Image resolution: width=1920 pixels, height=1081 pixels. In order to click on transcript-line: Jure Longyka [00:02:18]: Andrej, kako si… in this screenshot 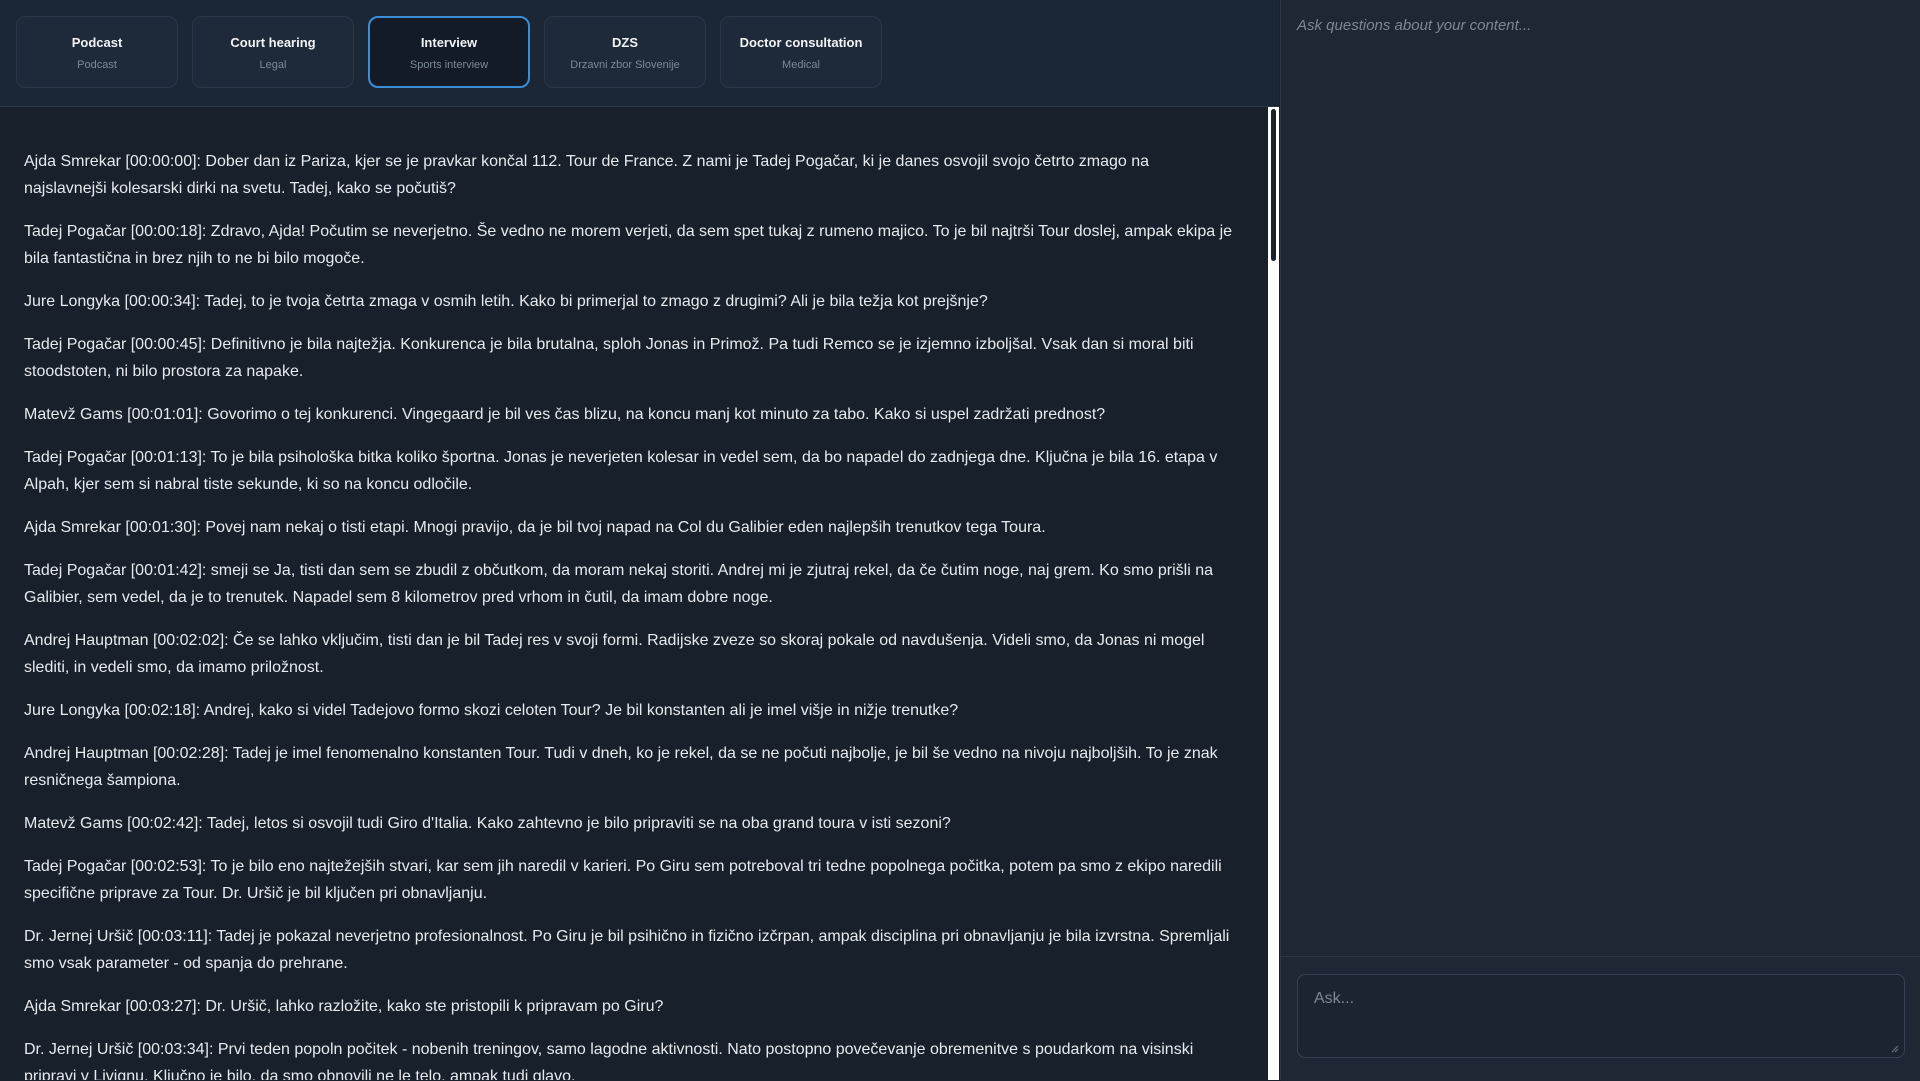, I will do `click(491, 710)`.